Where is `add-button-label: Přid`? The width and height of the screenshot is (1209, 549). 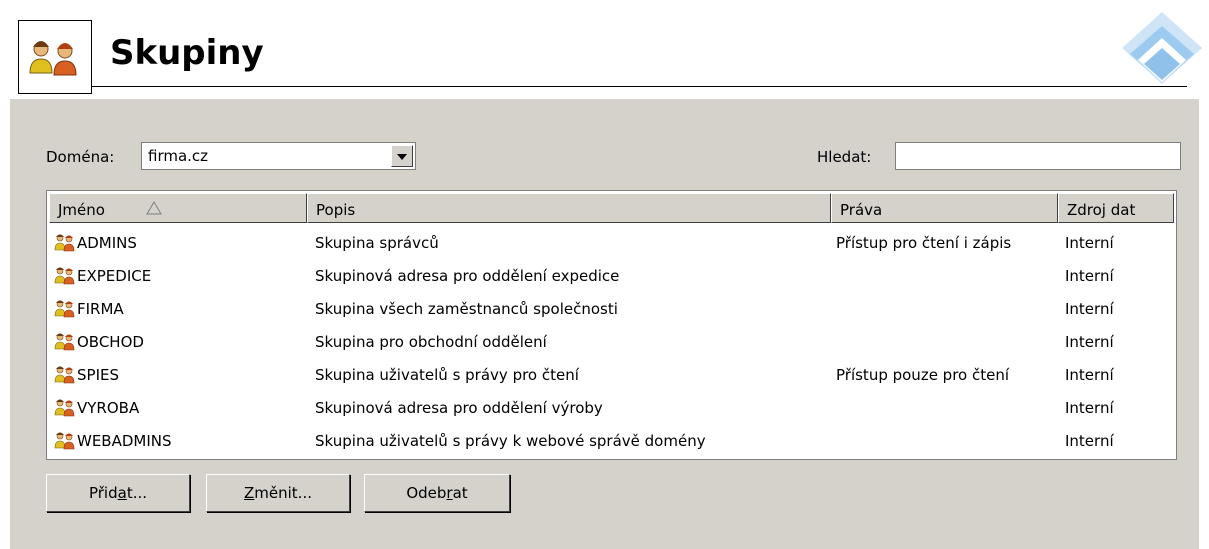
add-button-label: Přid is located at coordinates (103, 493).